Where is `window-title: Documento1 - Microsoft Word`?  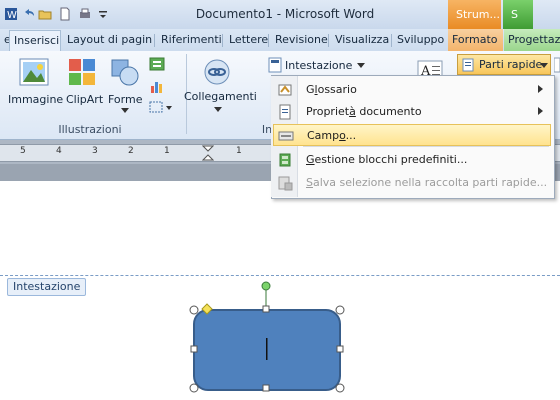 window-title: Documento1 - Microsoft Word is located at coordinates (285, 14).